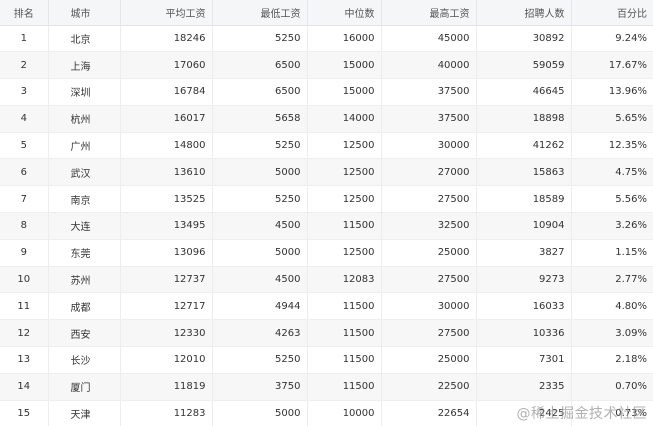 The height and width of the screenshot is (426, 653). I want to click on job-openings-cell: 59059, so click(524, 65).